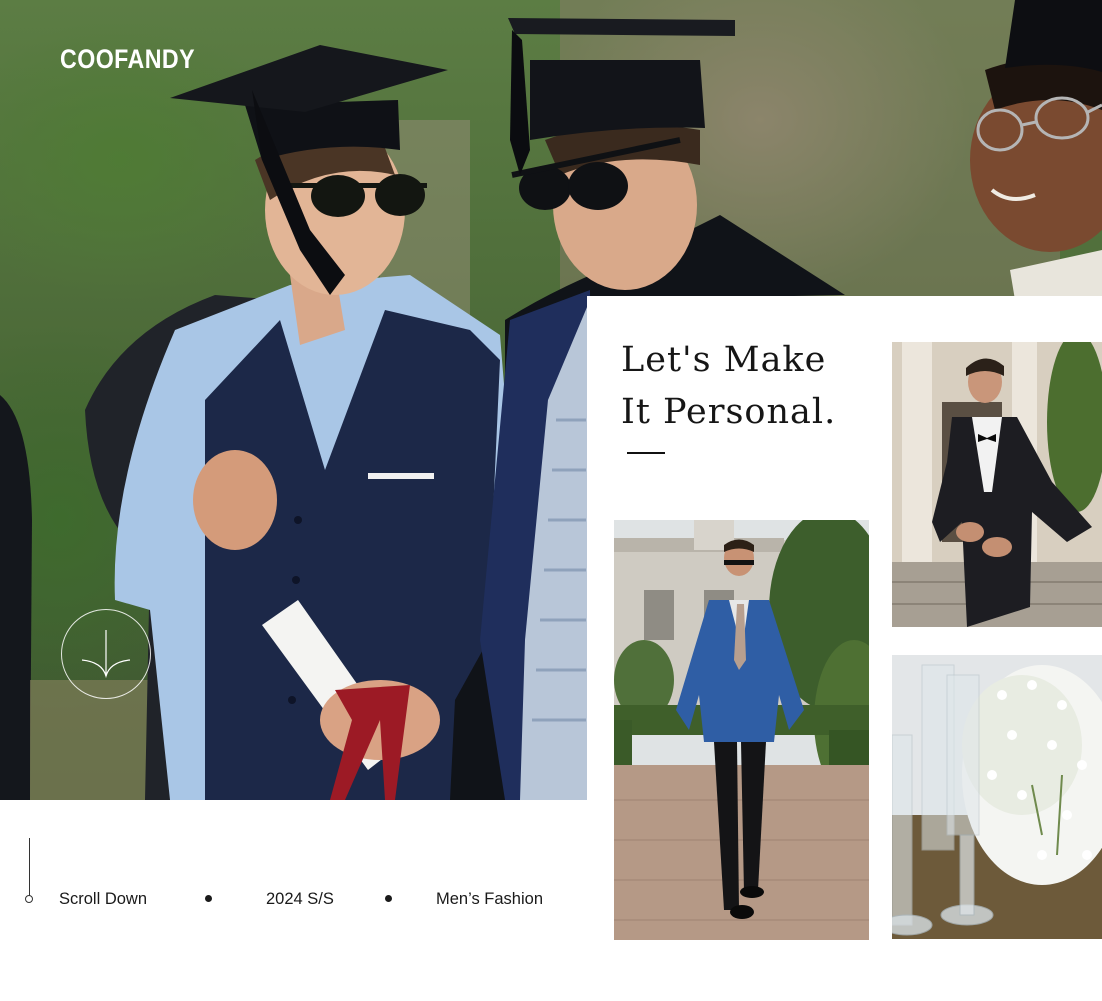  Describe the element at coordinates (729, 412) in the screenshot. I see `headline-line-2: It Personal.` at that location.